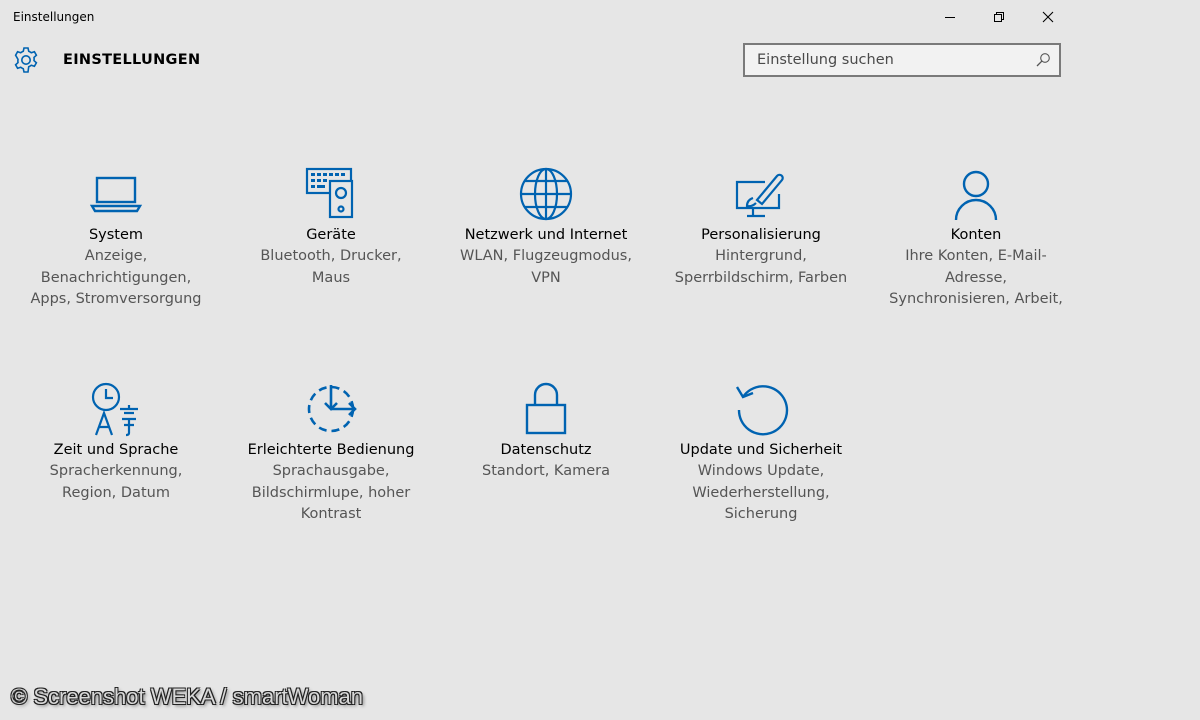 The width and height of the screenshot is (1200, 720). Describe the element at coordinates (546, 235) in the screenshot. I see `category-title: Netzwerk und Internet` at that location.